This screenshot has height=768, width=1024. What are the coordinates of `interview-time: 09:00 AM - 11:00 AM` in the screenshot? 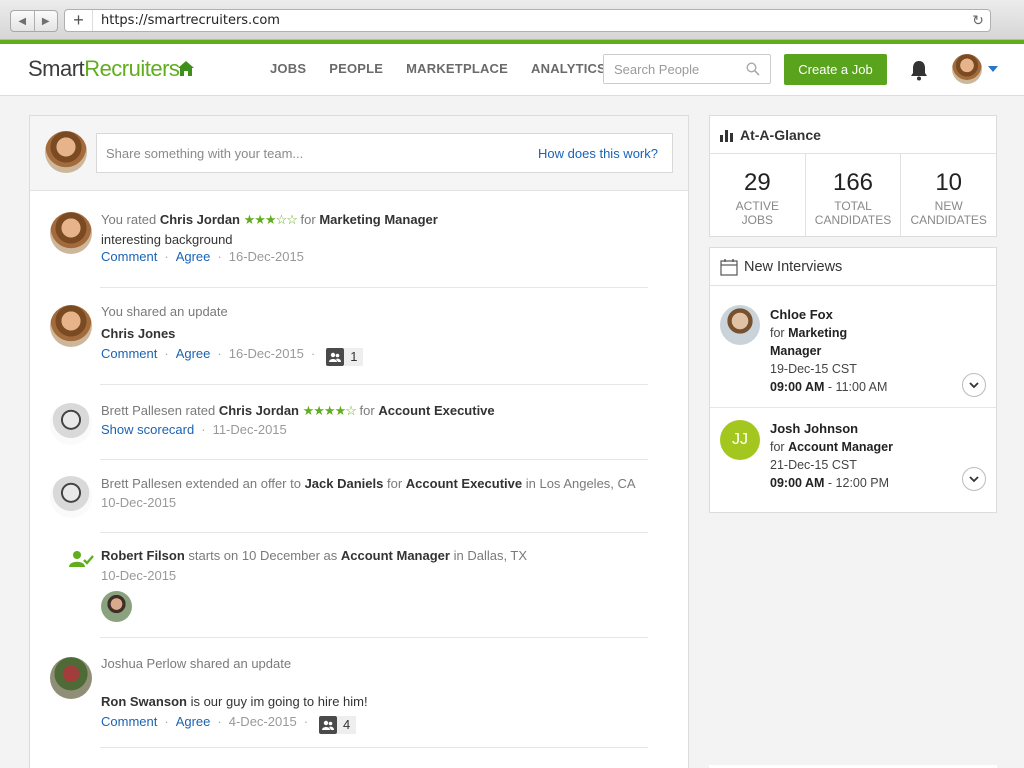 It's located at (828, 387).